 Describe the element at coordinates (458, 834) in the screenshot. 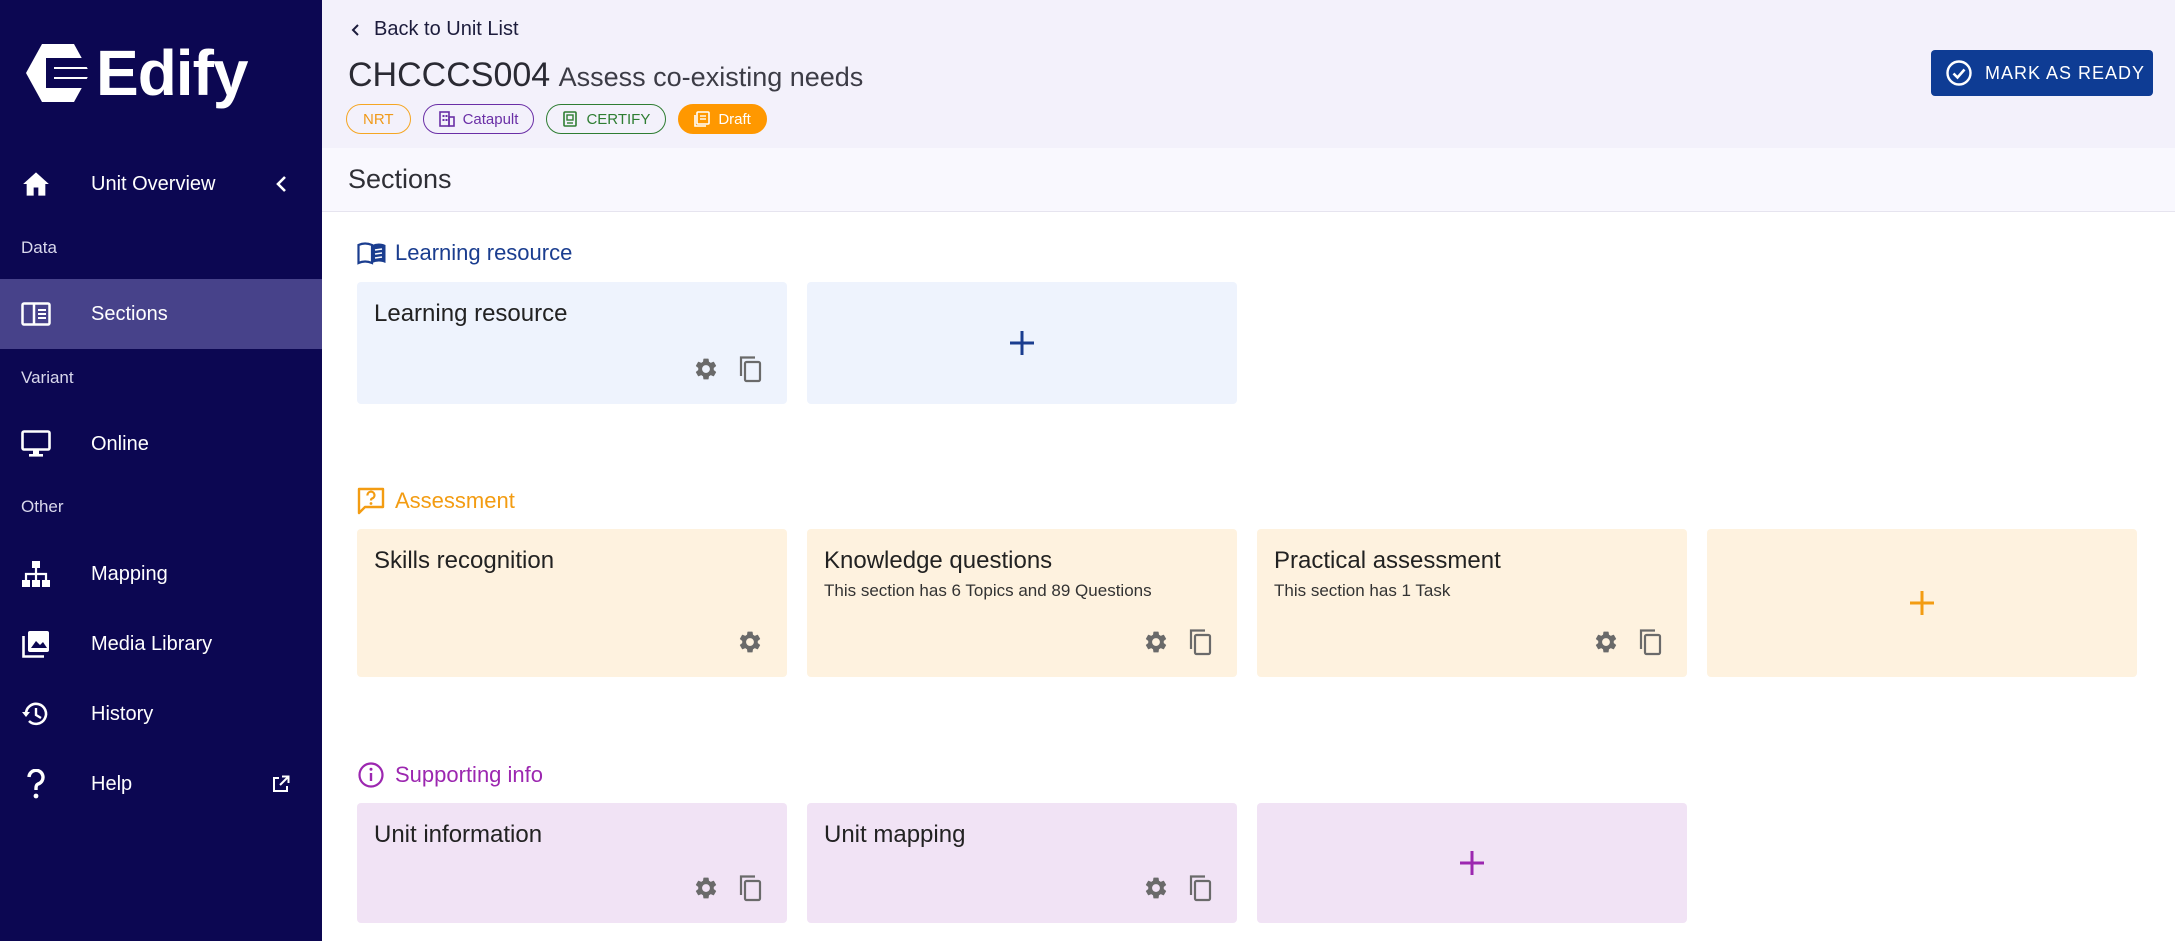

I see `card-title: Unit information` at that location.